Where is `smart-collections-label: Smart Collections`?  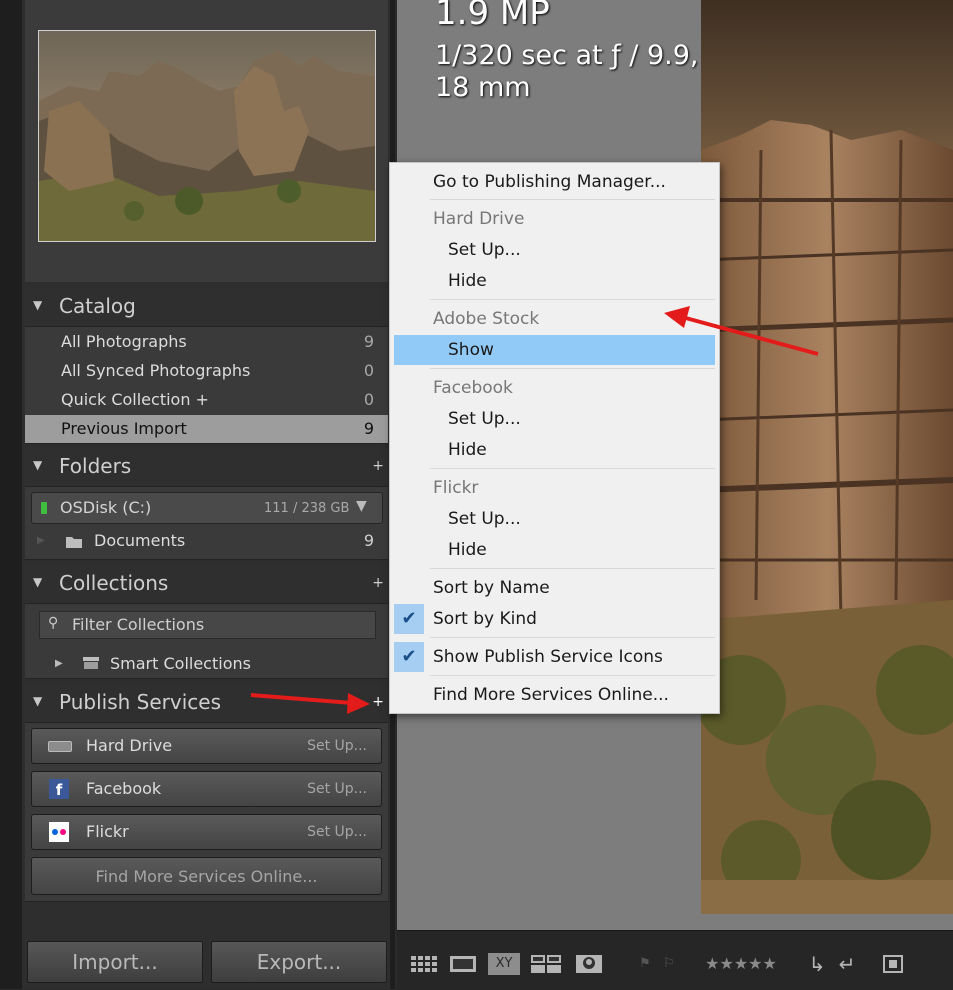
smart-collections-label: Smart Collections is located at coordinates (180, 663).